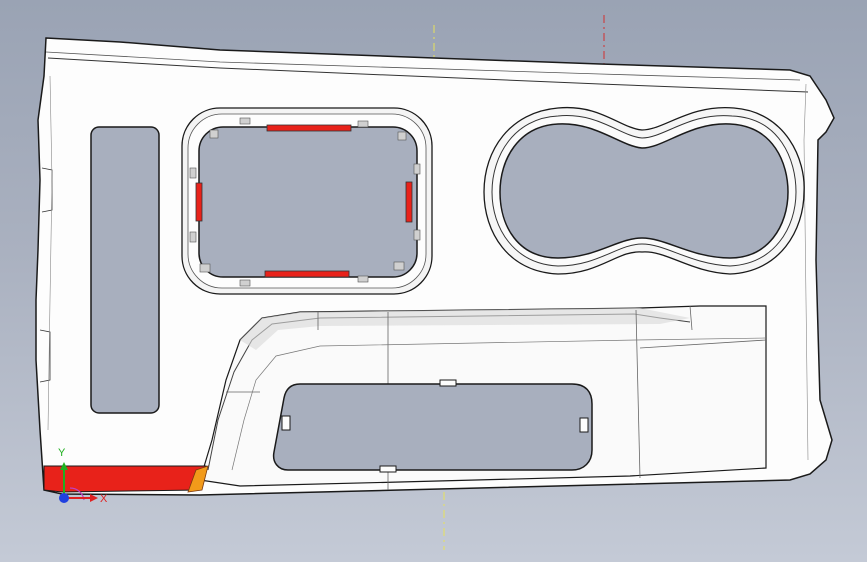 This screenshot has width=867, height=562. What do you see at coordinates (125, 479) in the screenshot?
I see `selected-face` at bounding box center [125, 479].